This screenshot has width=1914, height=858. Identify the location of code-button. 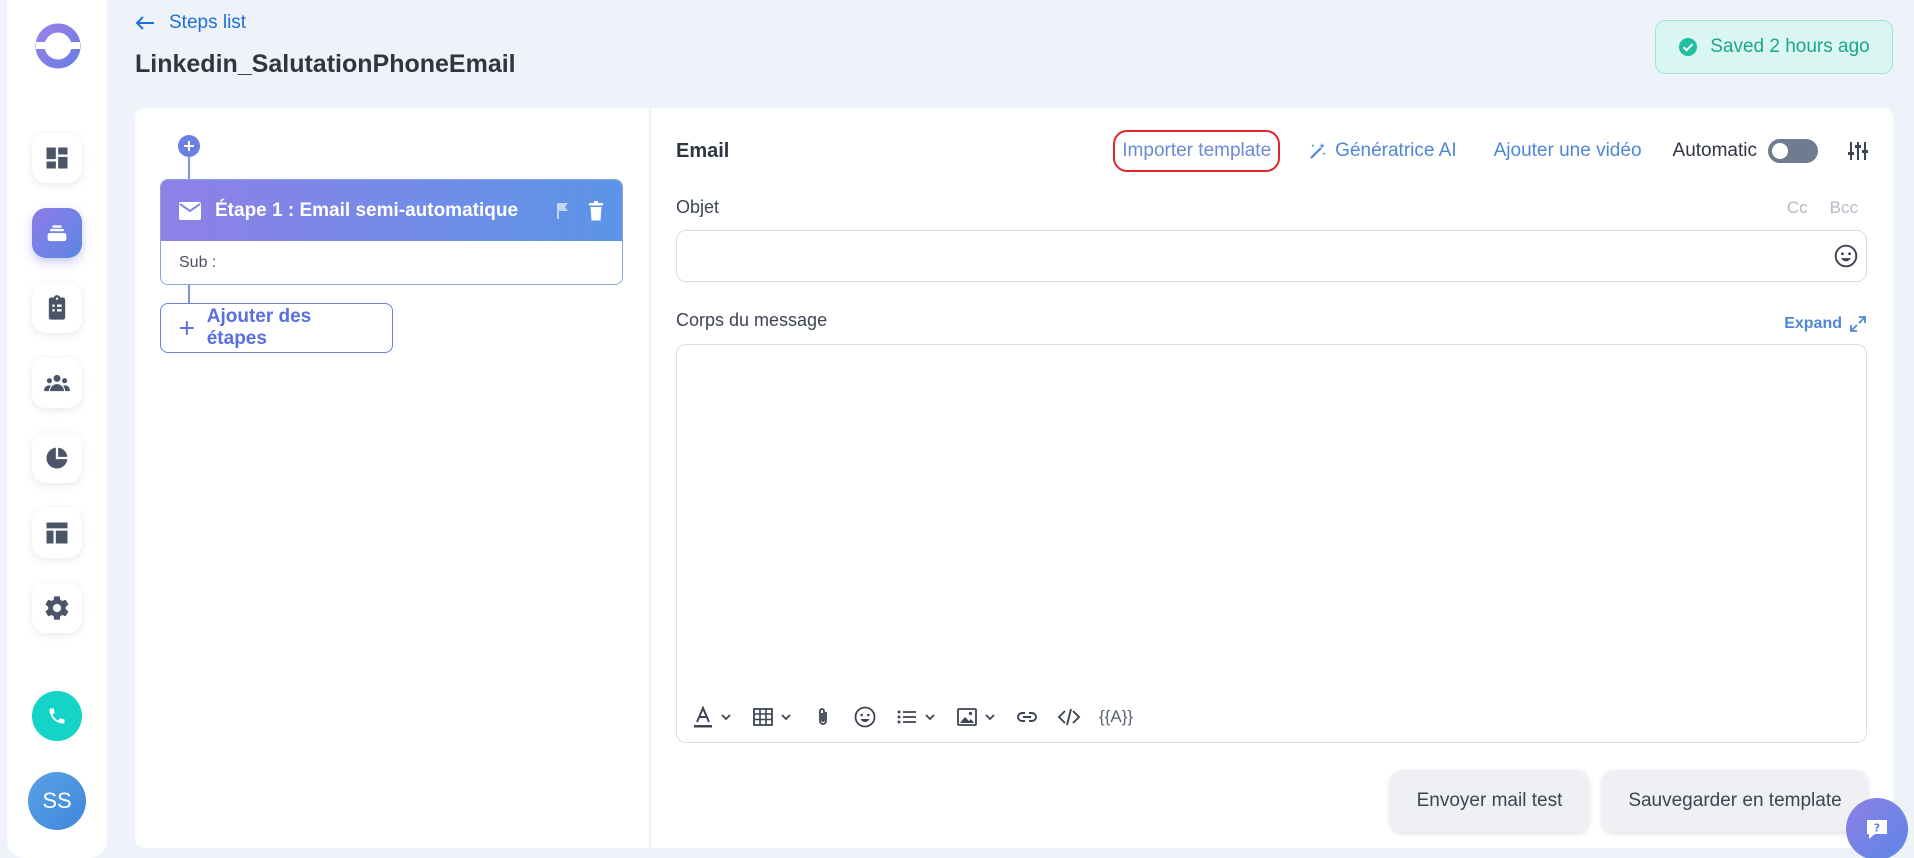
(1069, 717).